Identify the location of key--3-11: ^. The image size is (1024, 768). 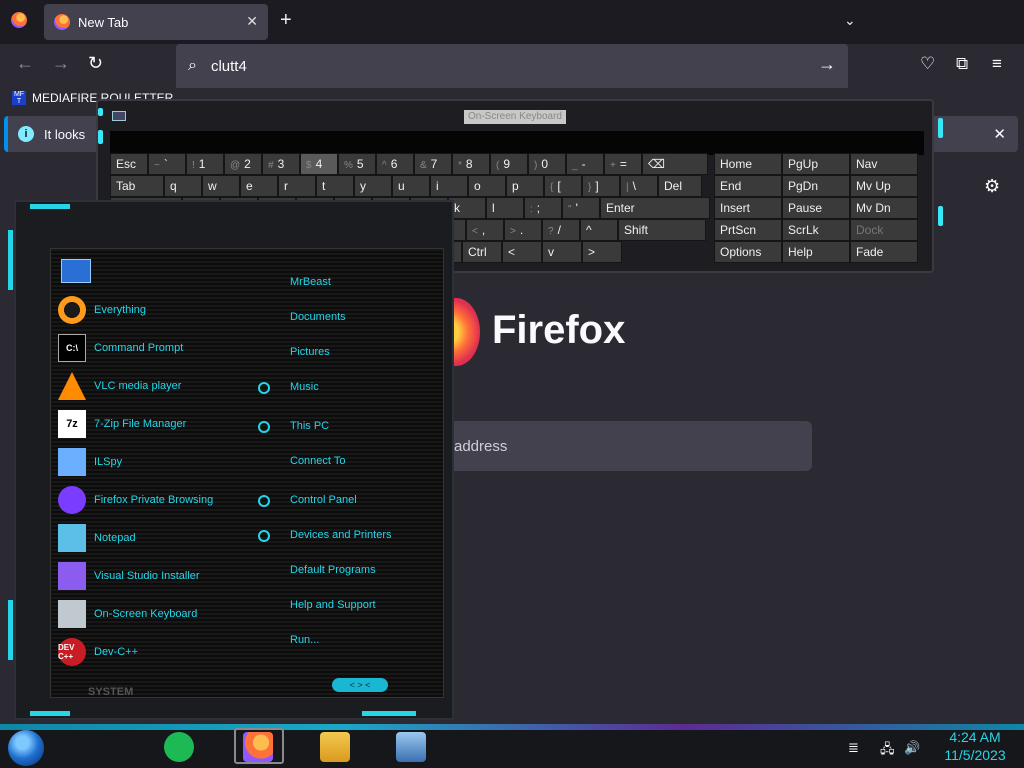
(599, 230).